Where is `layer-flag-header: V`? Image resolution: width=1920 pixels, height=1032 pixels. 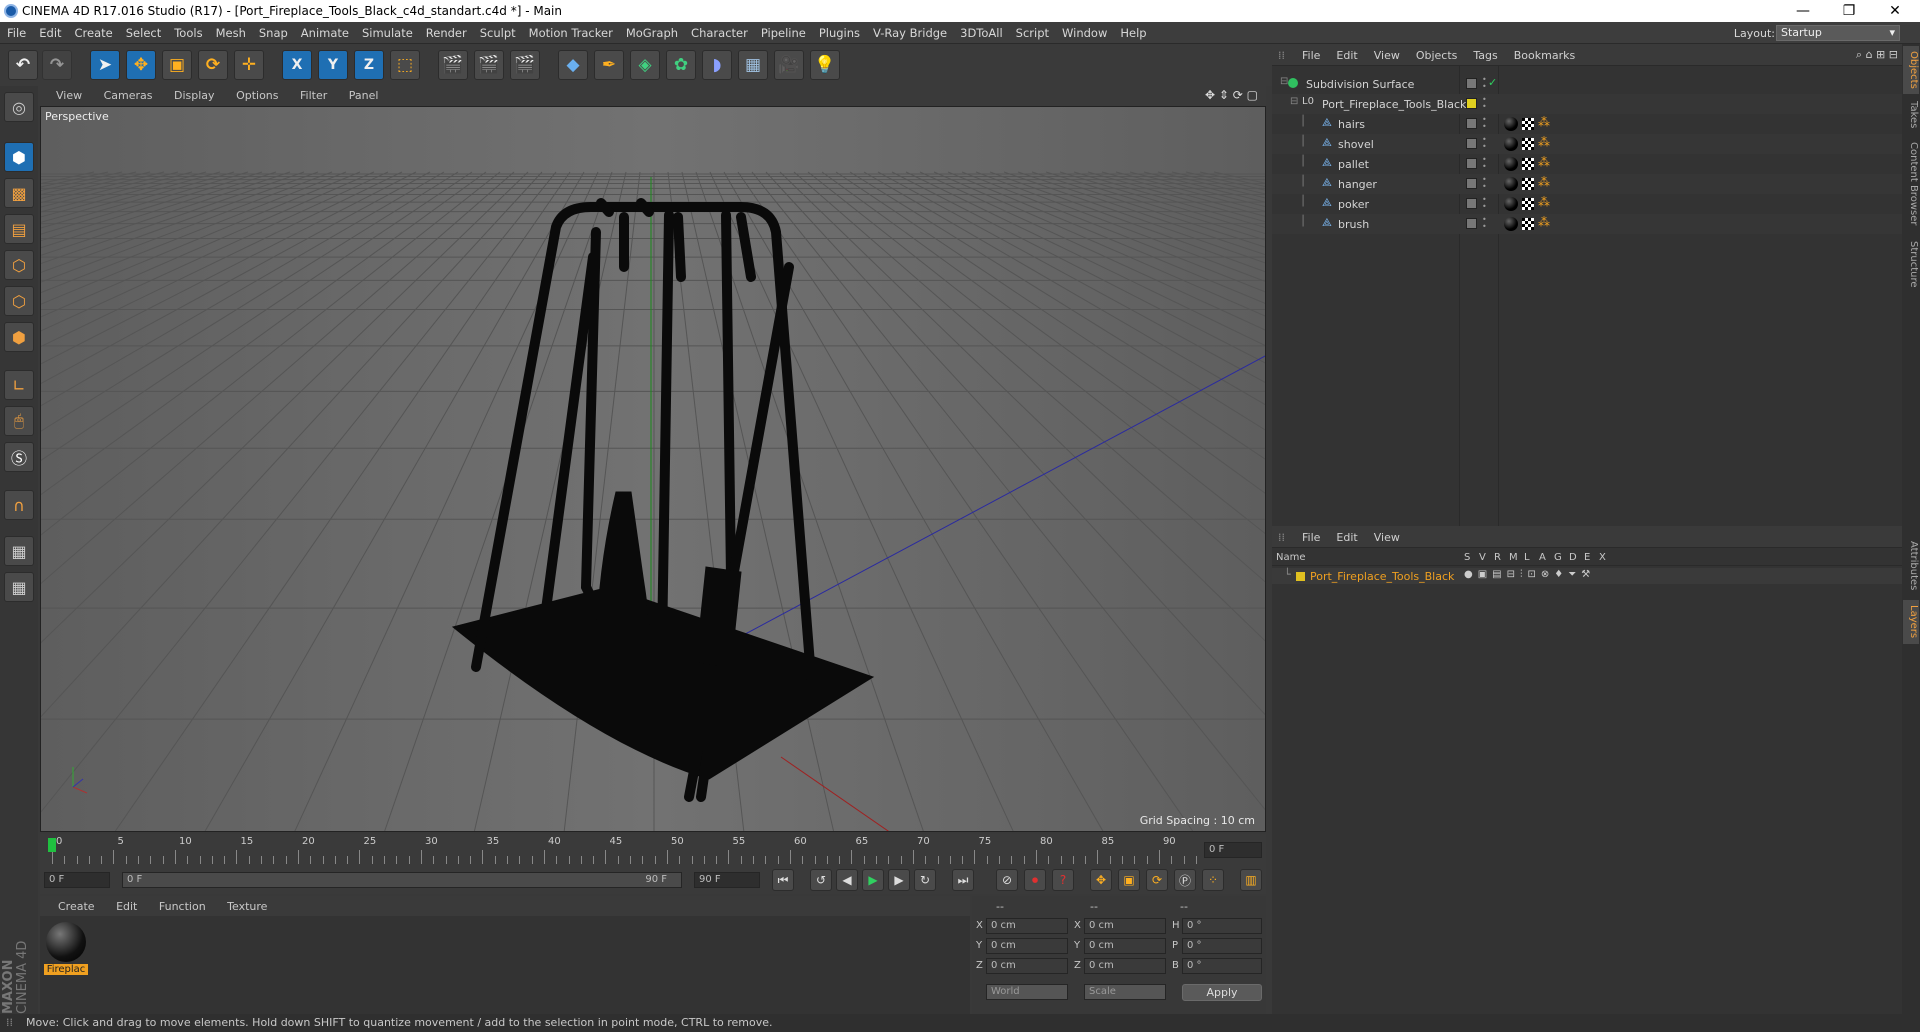
layer-flag-header: V is located at coordinates (1482, 557).